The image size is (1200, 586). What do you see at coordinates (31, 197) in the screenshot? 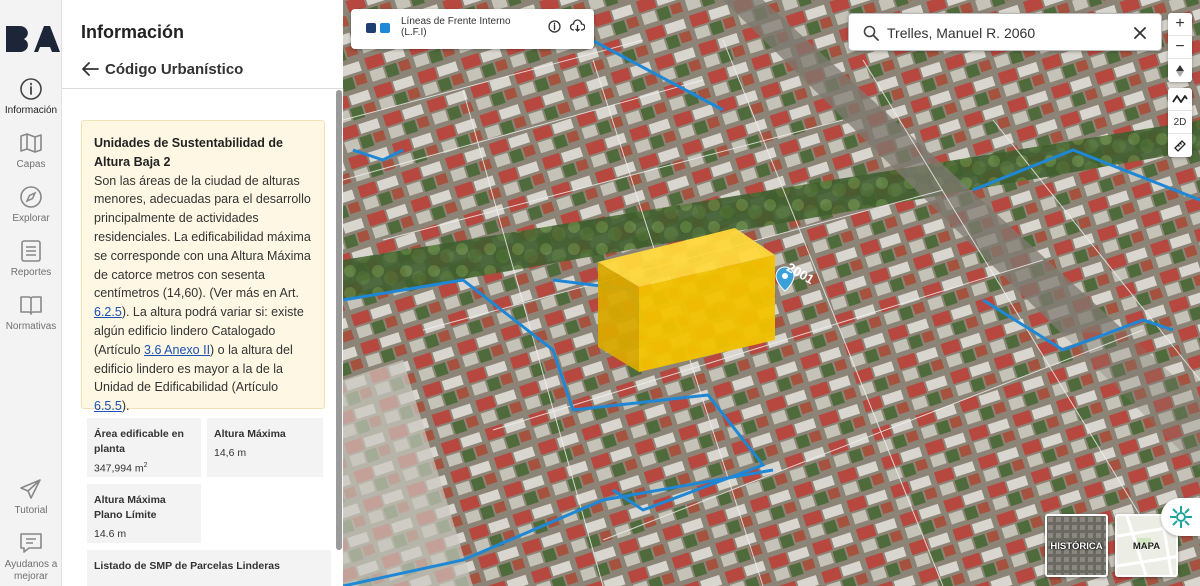
I see `compass-icon` at bounding box center [31, 197].